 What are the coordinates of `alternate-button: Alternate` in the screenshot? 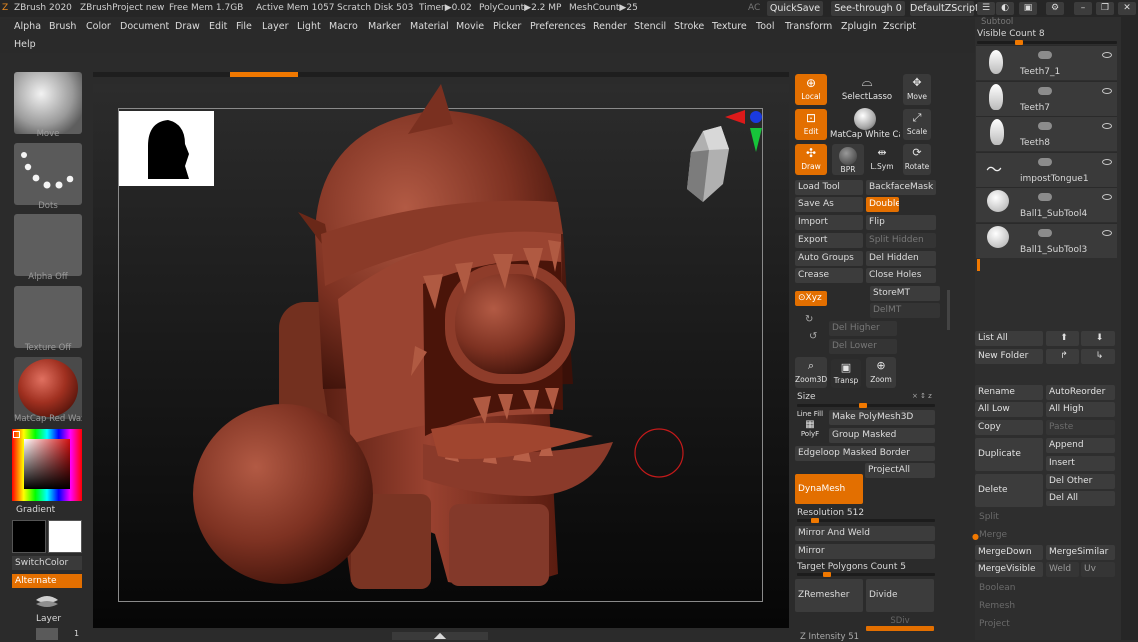 It's located at (47, 581).